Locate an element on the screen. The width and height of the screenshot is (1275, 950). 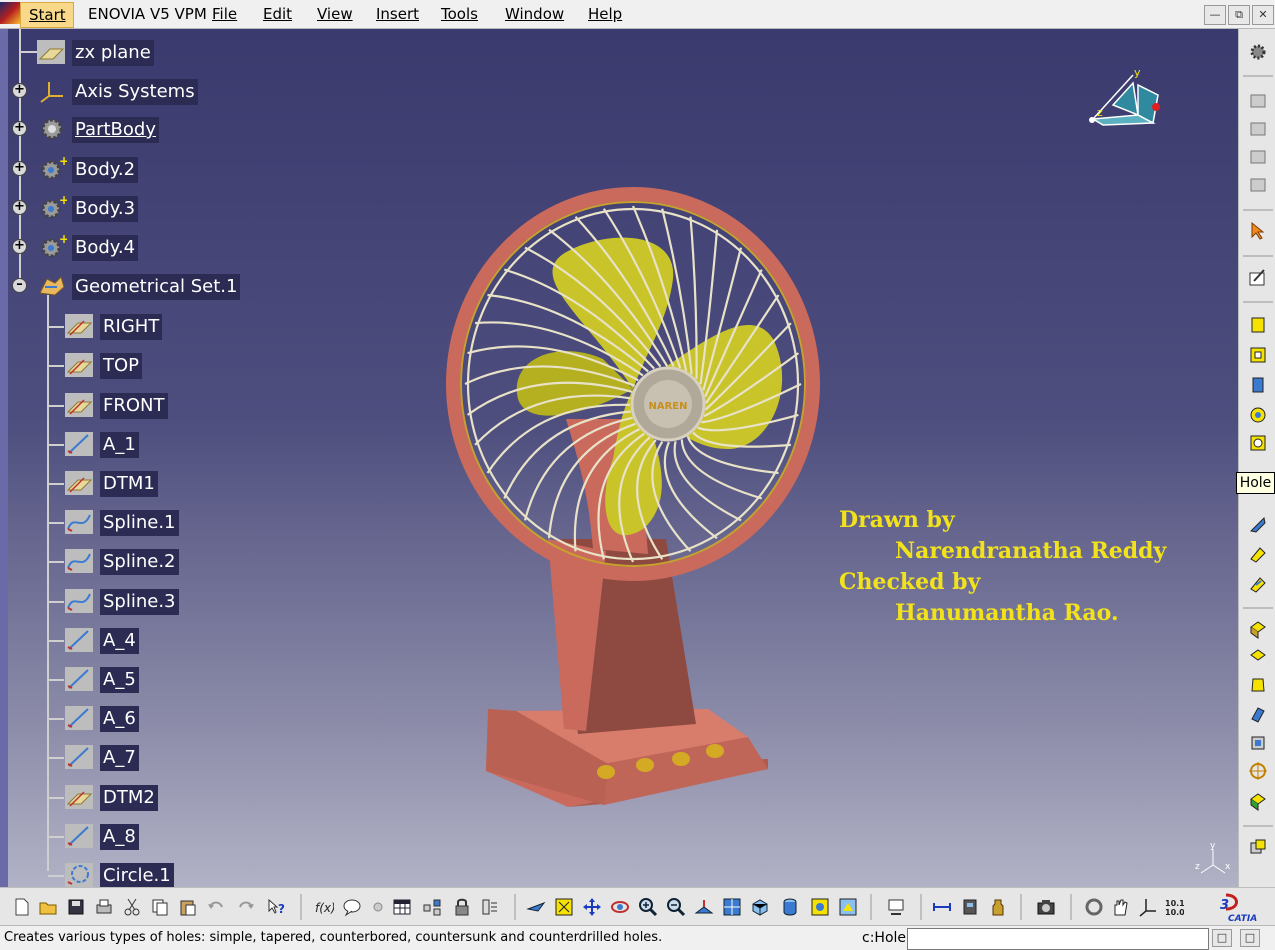
fly-mode-icon is located at coordinates (536, 907).